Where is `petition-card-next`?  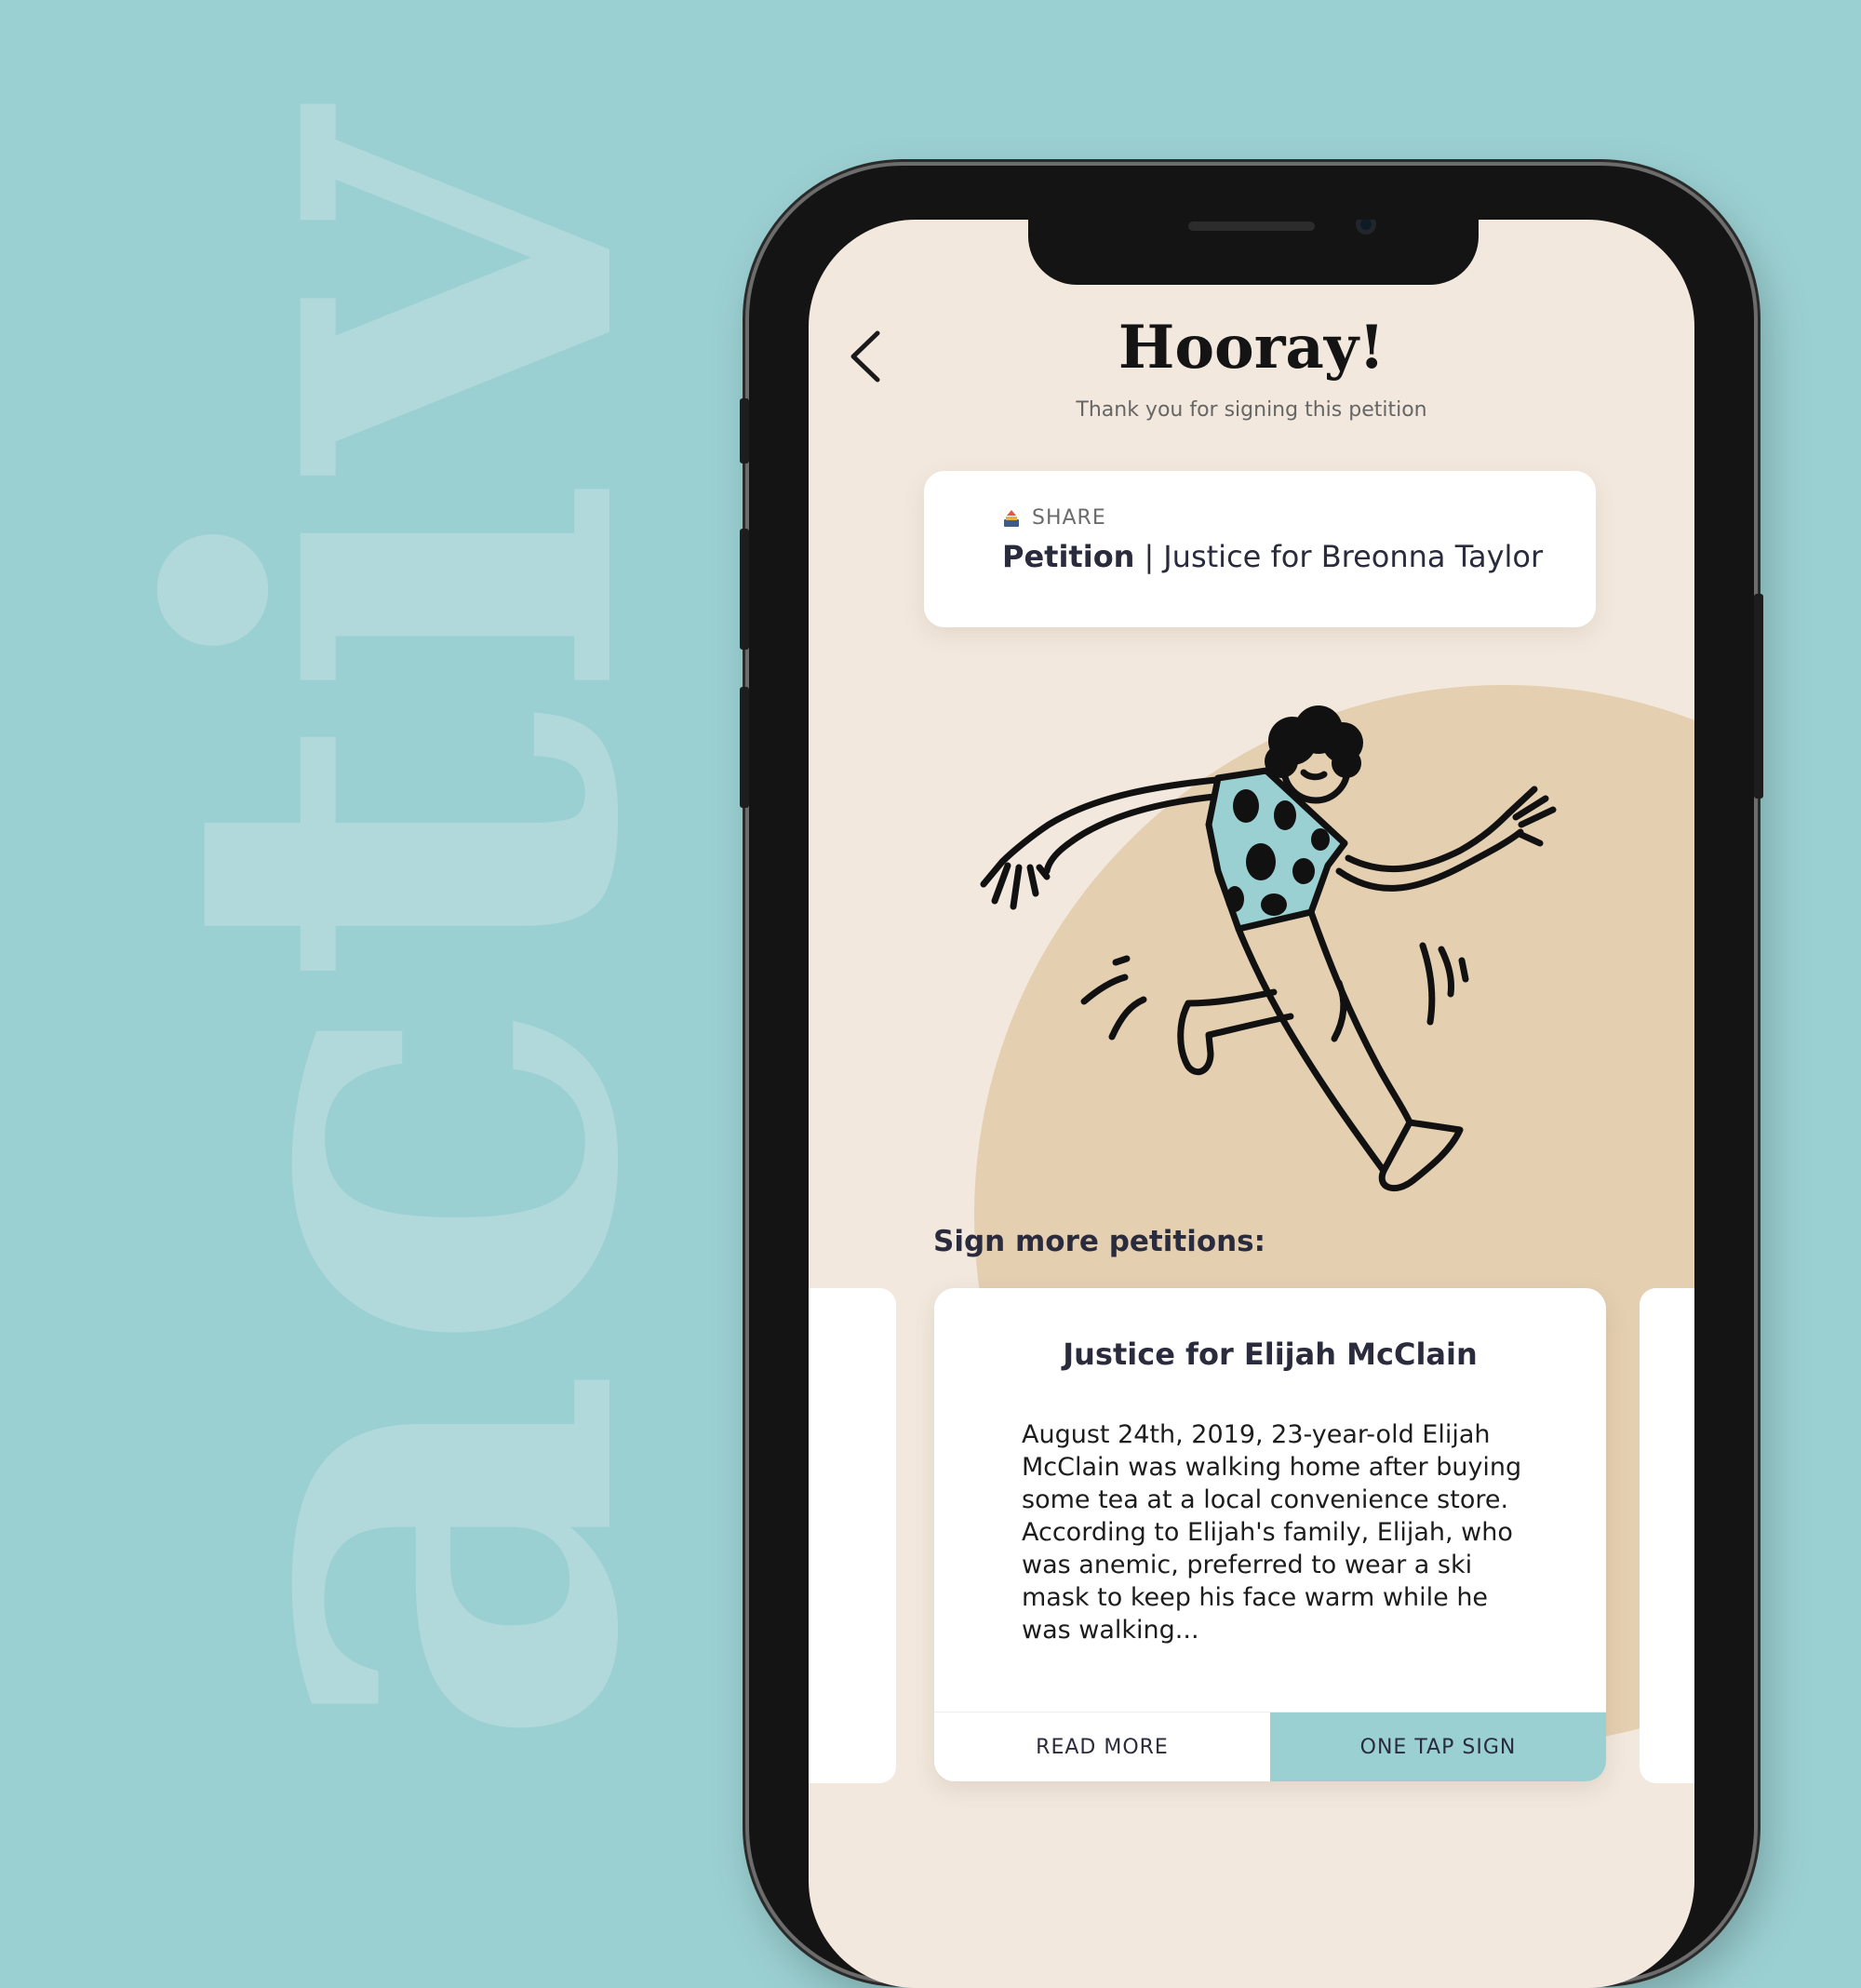 petition-card-next is located at coordinates (1667, 1535).